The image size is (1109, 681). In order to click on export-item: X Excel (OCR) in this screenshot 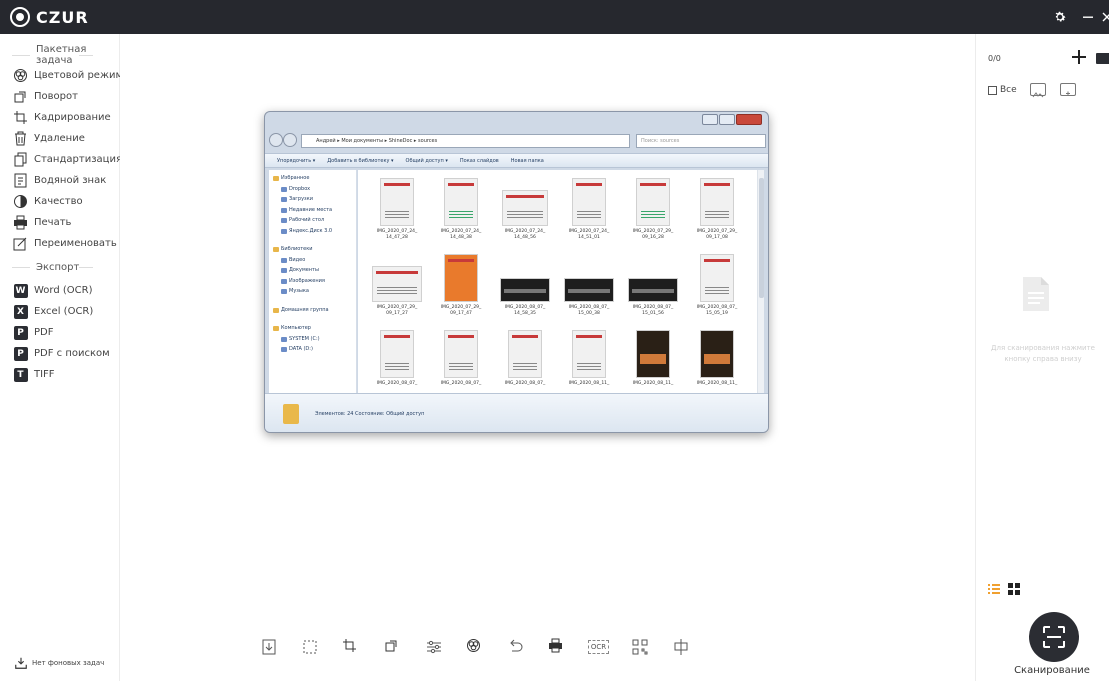, I will do `click(59, 311)`.